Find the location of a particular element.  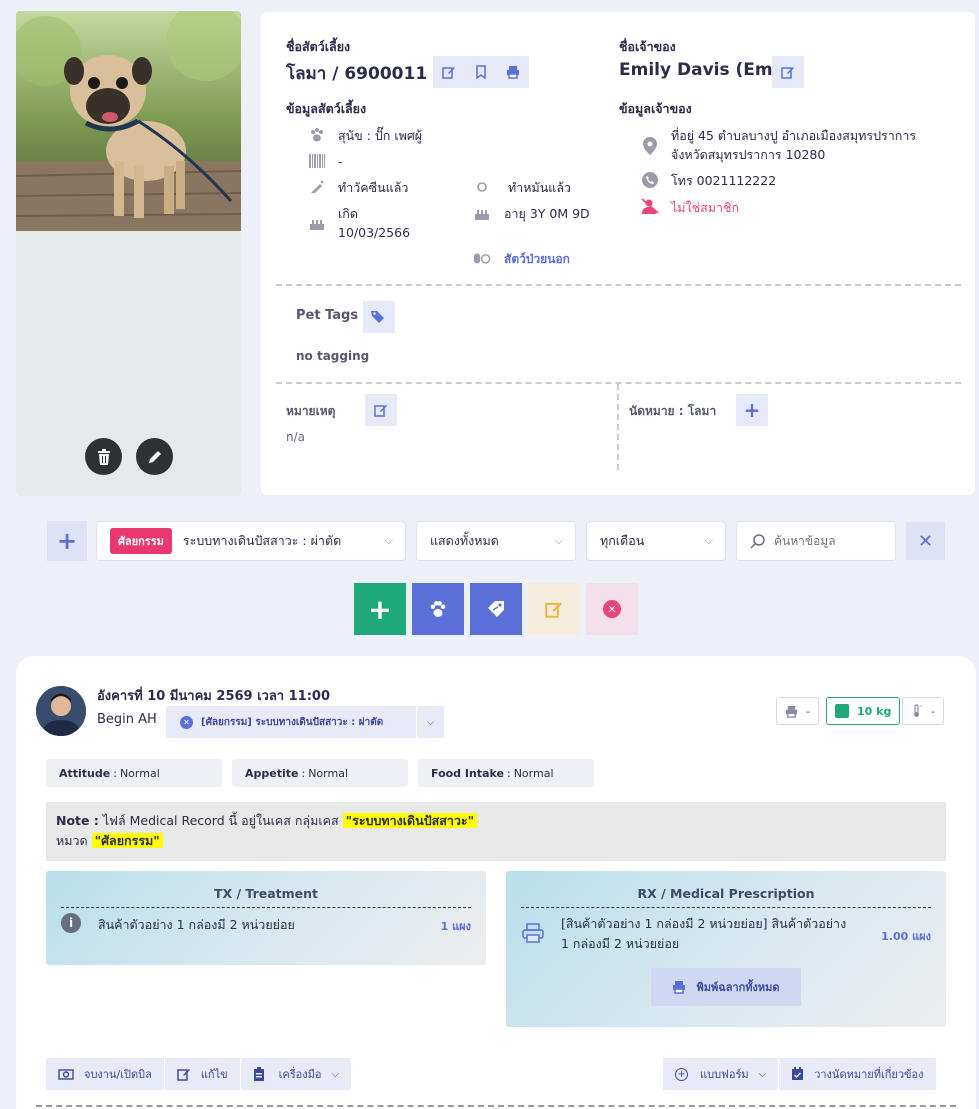

pet-neutered: ทำหมันแล้ว is located at coordinates (540, 187).